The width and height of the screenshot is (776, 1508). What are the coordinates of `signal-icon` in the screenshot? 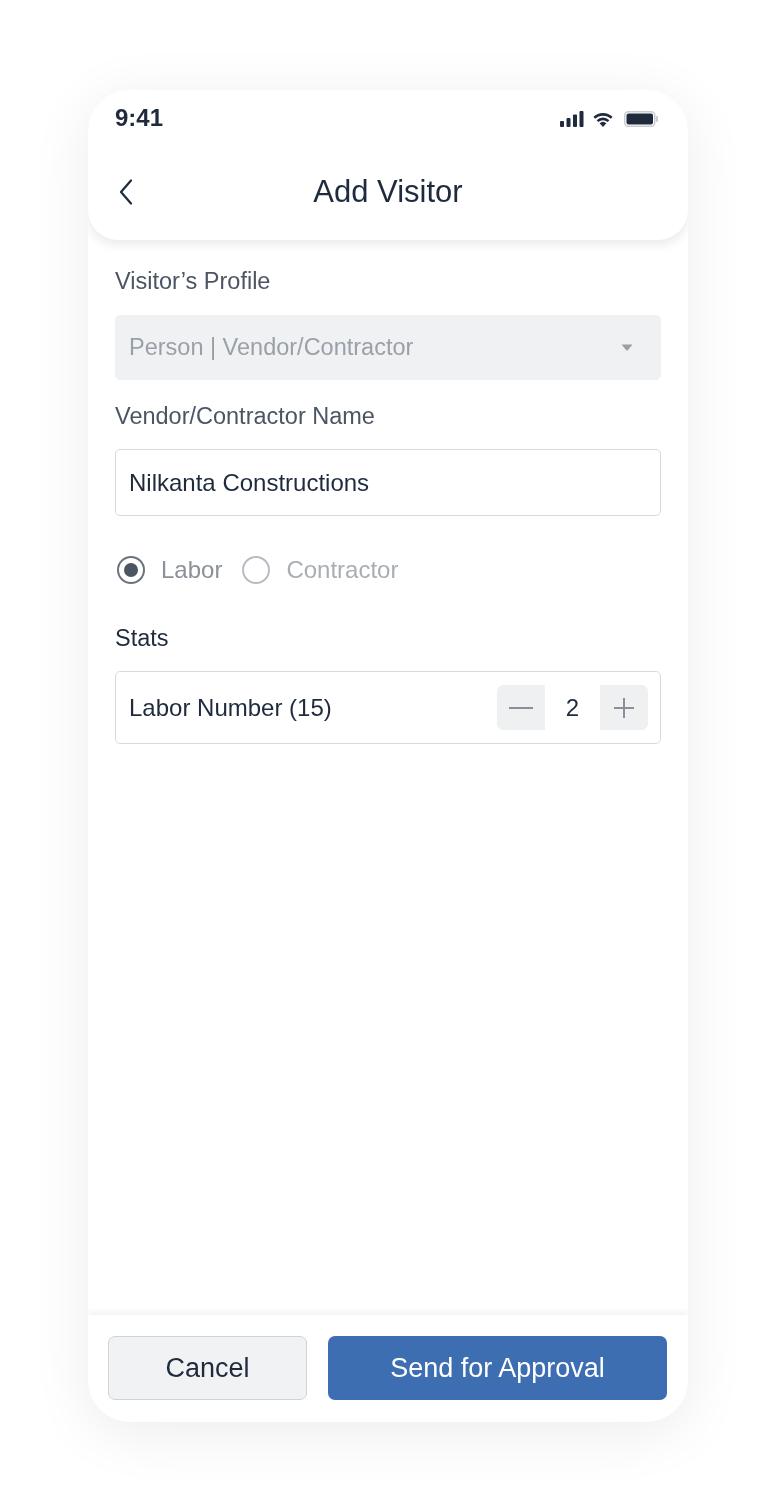 It's located at (572, 119).